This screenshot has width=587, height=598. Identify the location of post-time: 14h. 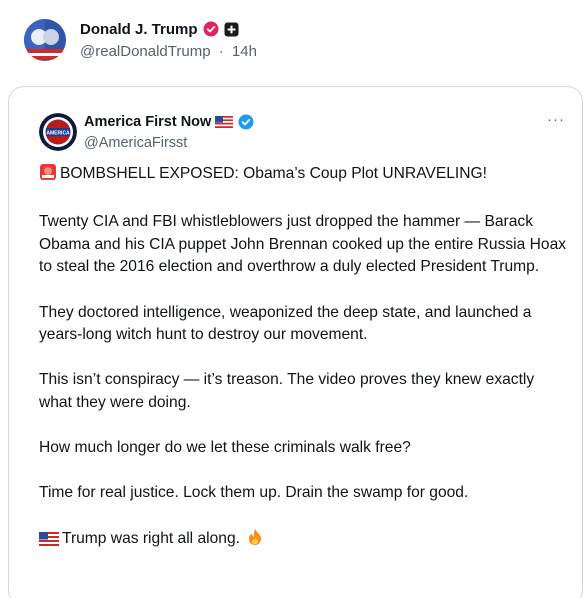
(244, 51).